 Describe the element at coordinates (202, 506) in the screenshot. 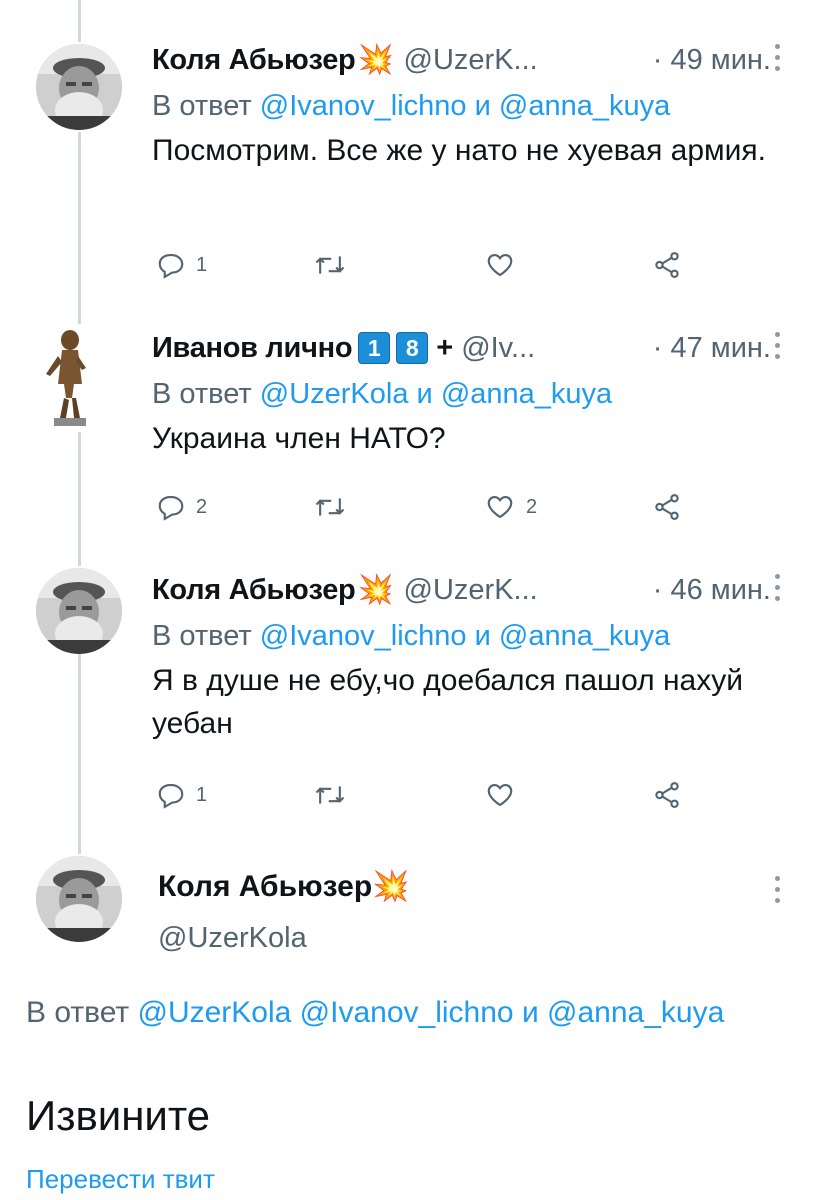

I see `reply-count: 2` at that location.